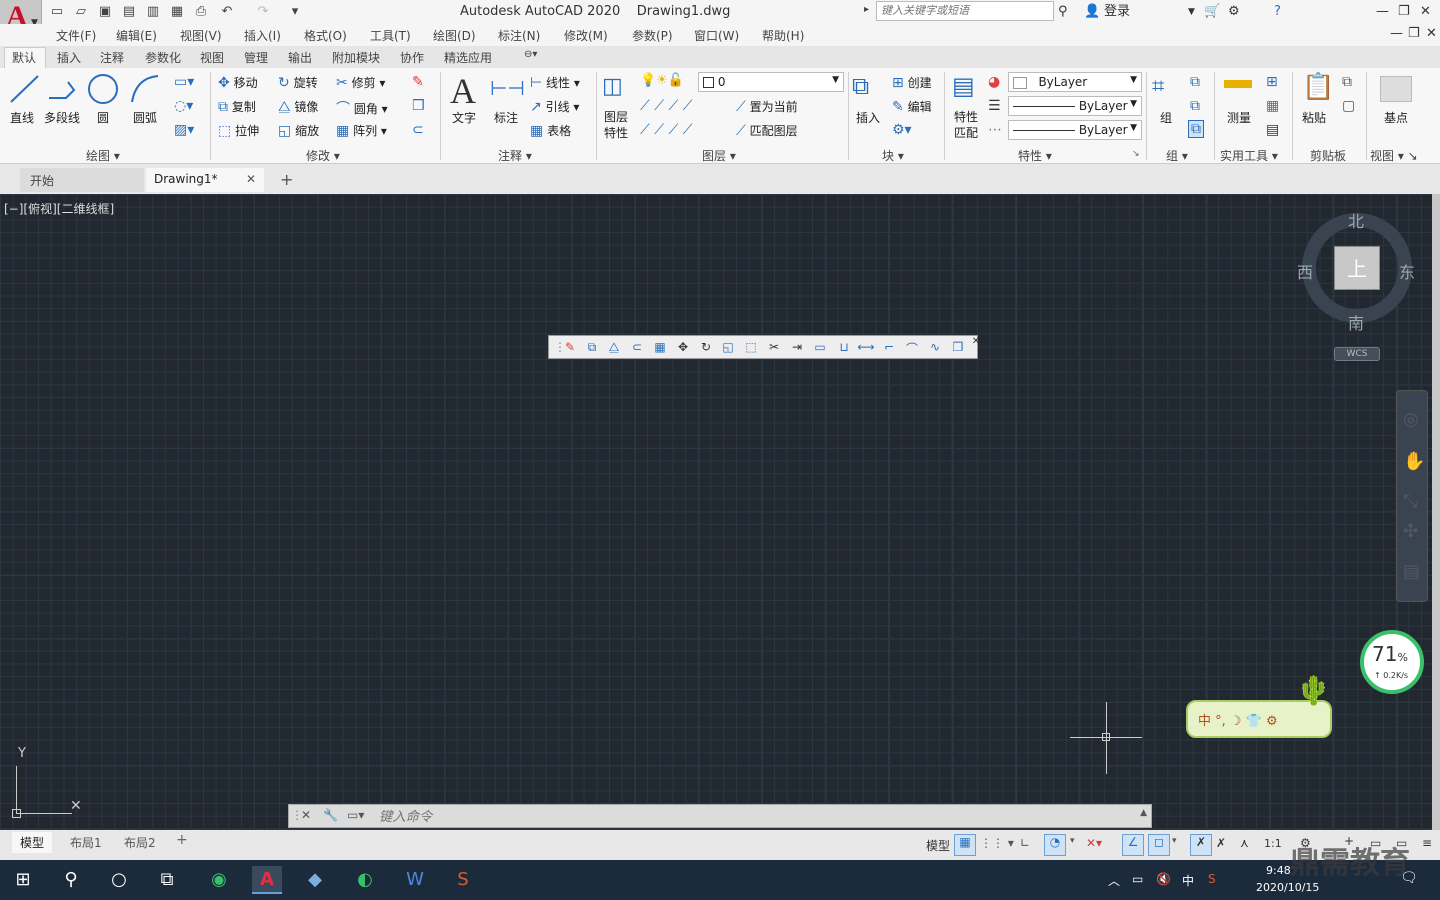 This screenshot has height=900, width=1440. Describe the element at coordinates (1188, 880) in the screenshot. I see `ime-tray-indicator: 中` at that location.